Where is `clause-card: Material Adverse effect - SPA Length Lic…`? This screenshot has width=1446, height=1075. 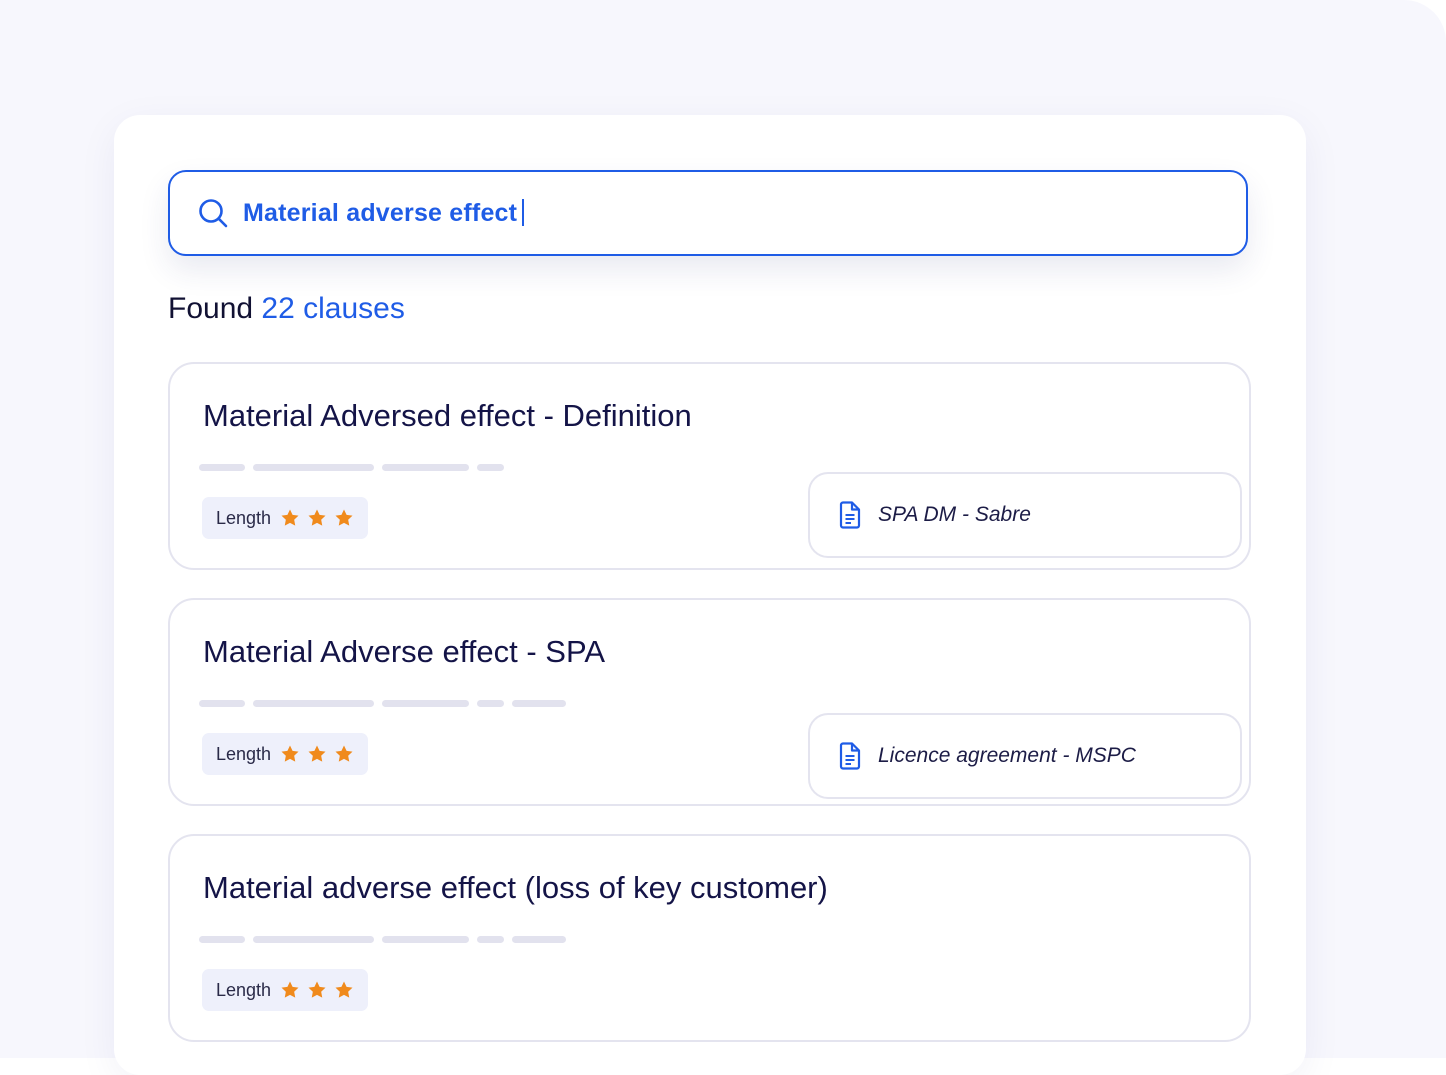 clause-card: Material Adverse effect - SPA Length Lic… is located at coordinates (709, 702).